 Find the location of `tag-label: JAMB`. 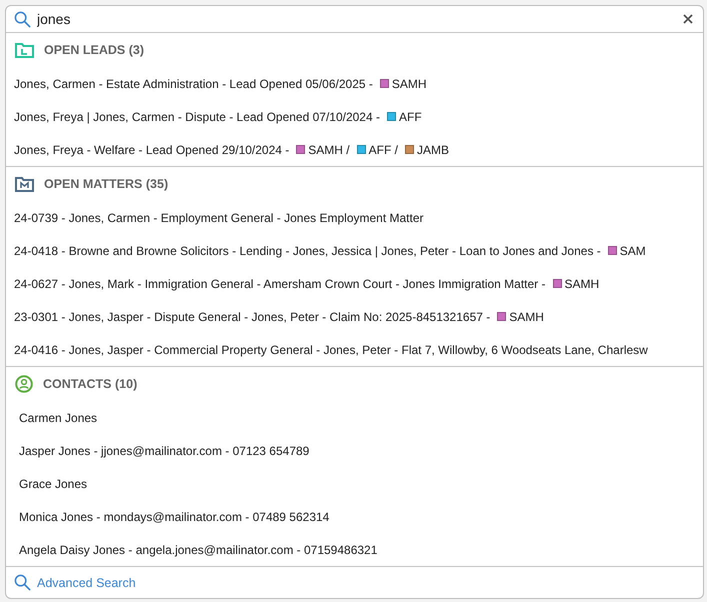

tag-label: JAMB is located at coordinates (432, 149).